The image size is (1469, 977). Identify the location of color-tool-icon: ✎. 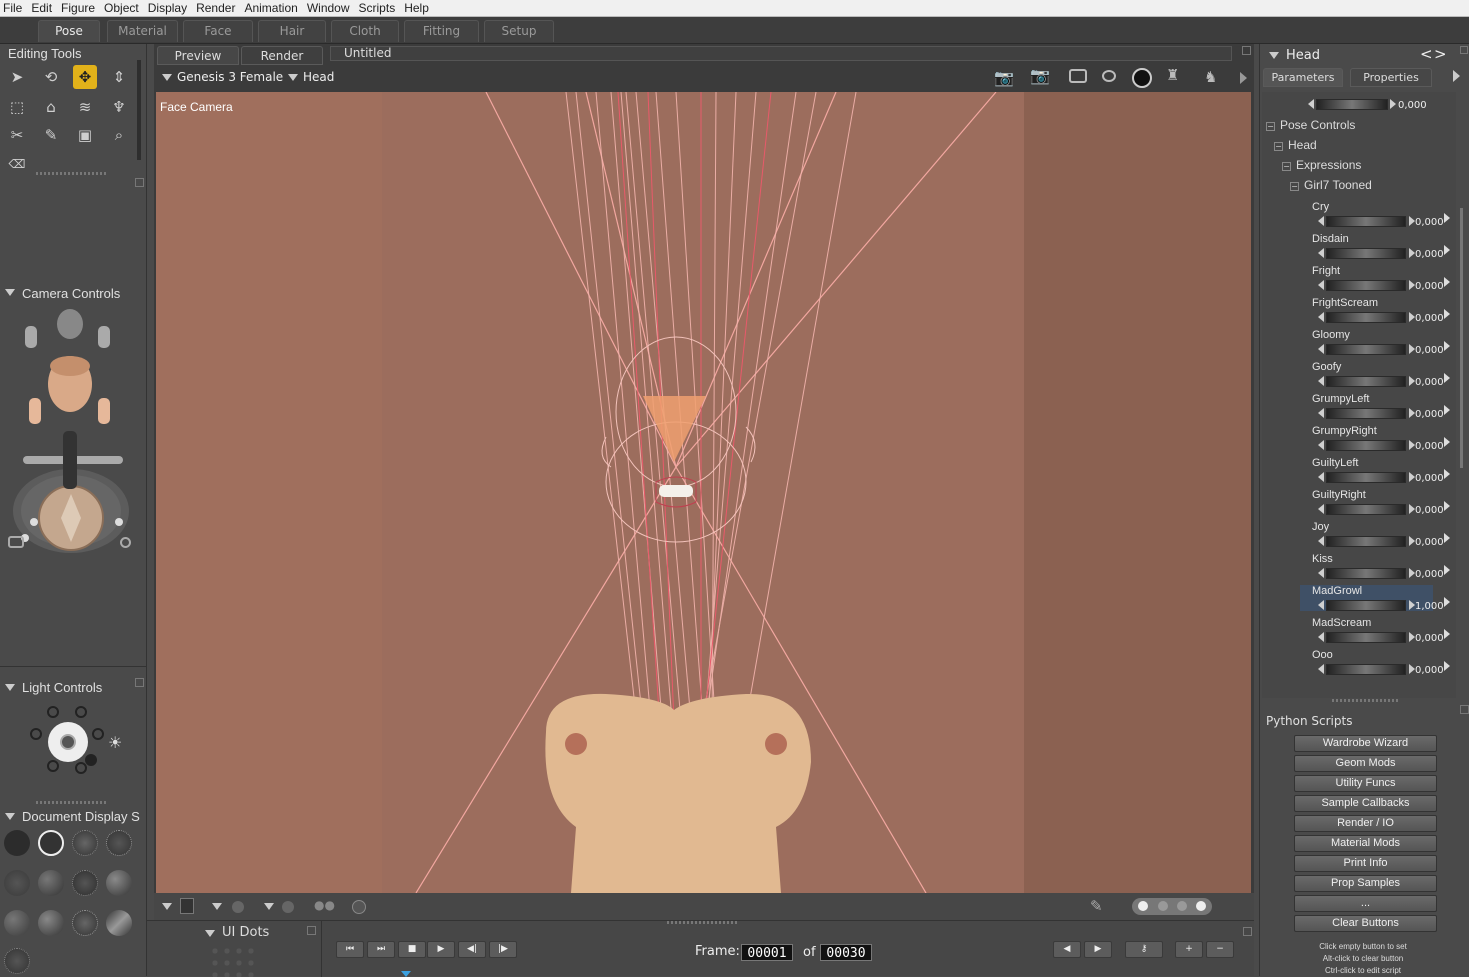
(51, 135).